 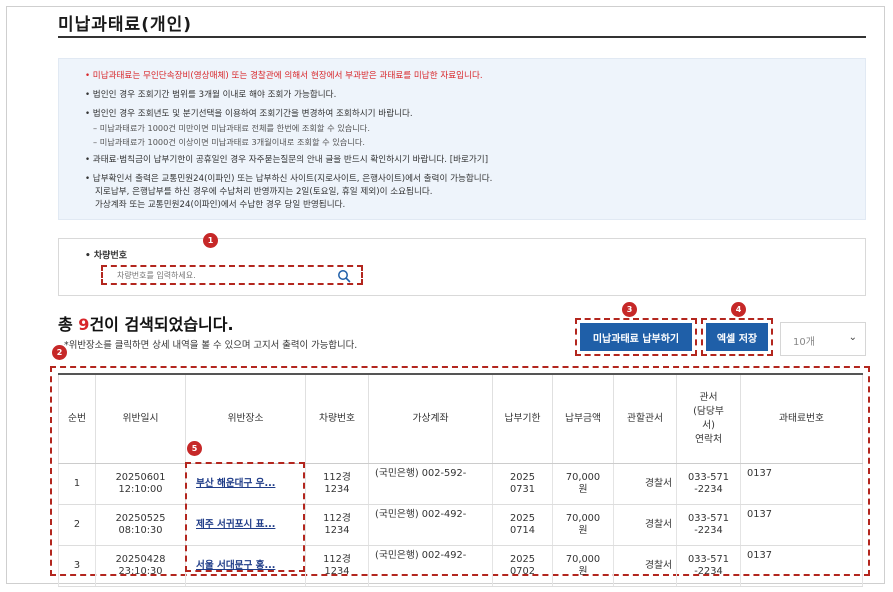 I want to click on notice-line-5c: 가상계좌 또는 교통민원24(이파인)에서 수납한 경우 당일 반영됩니다., so click(x=220, y=205).